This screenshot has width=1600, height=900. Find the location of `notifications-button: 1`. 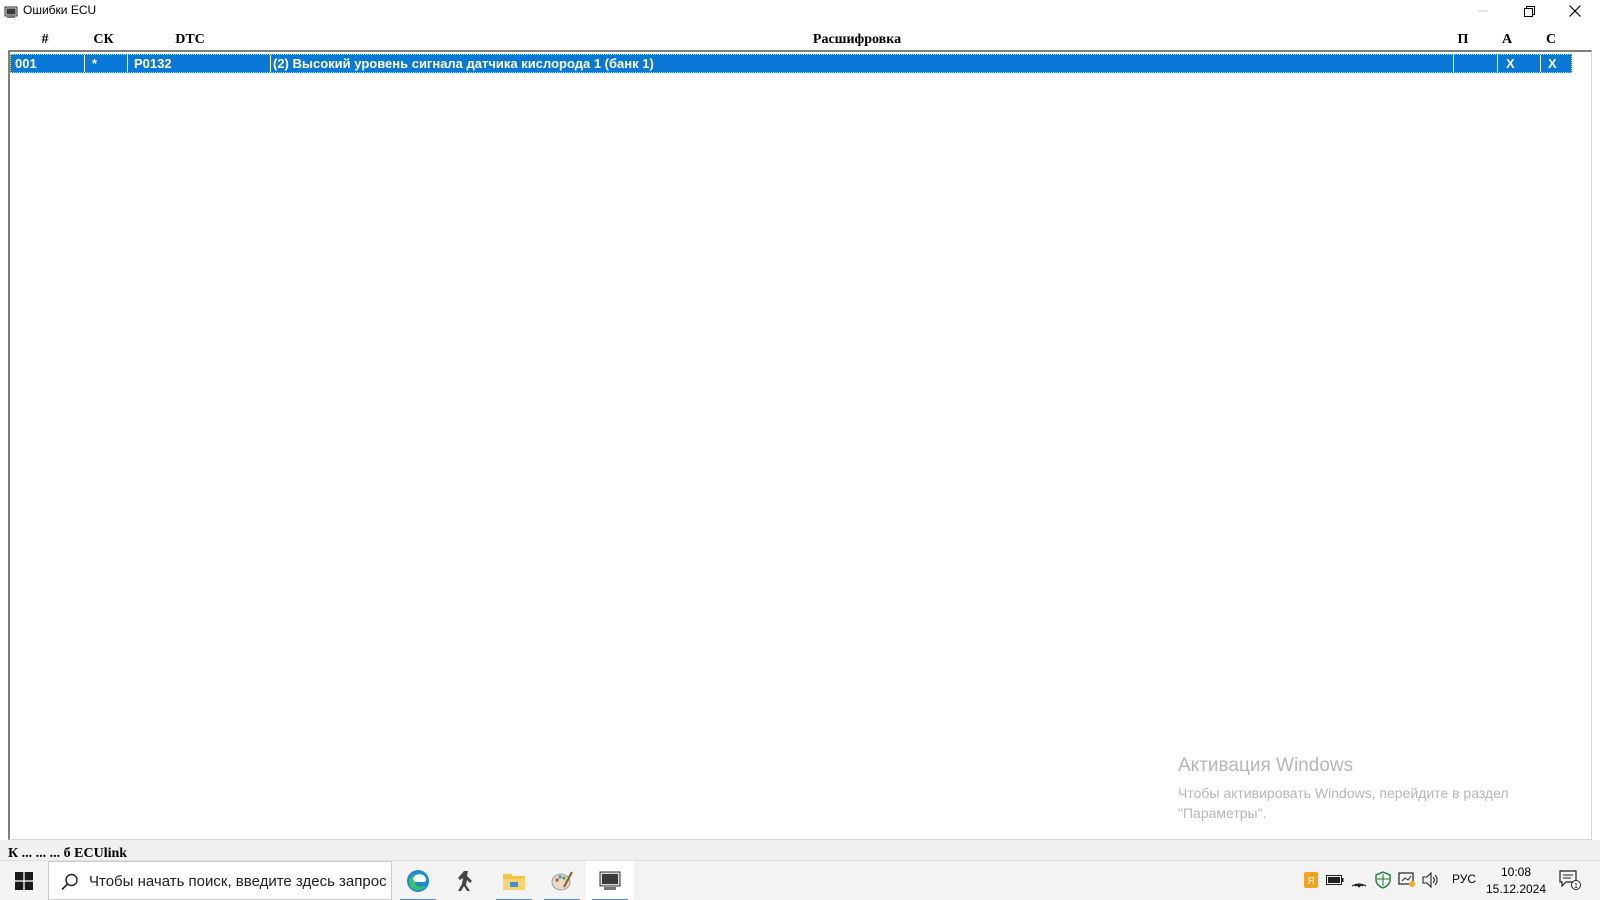

notifications-button: 1 is located at coordinates (1570, 880).